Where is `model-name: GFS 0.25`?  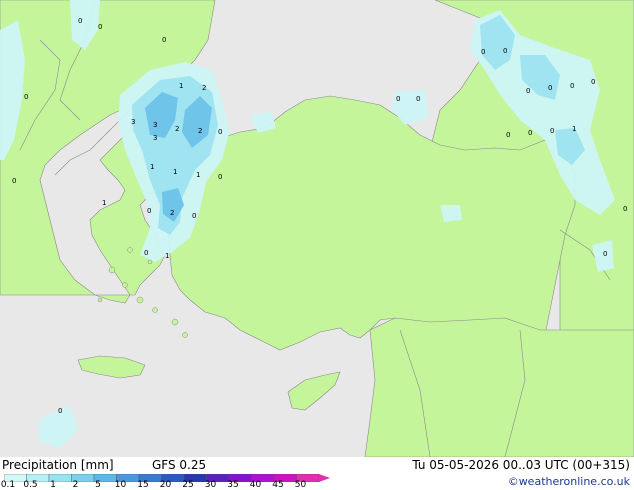 model-name: GFS 0.25 is located at coordinates (179, 465).